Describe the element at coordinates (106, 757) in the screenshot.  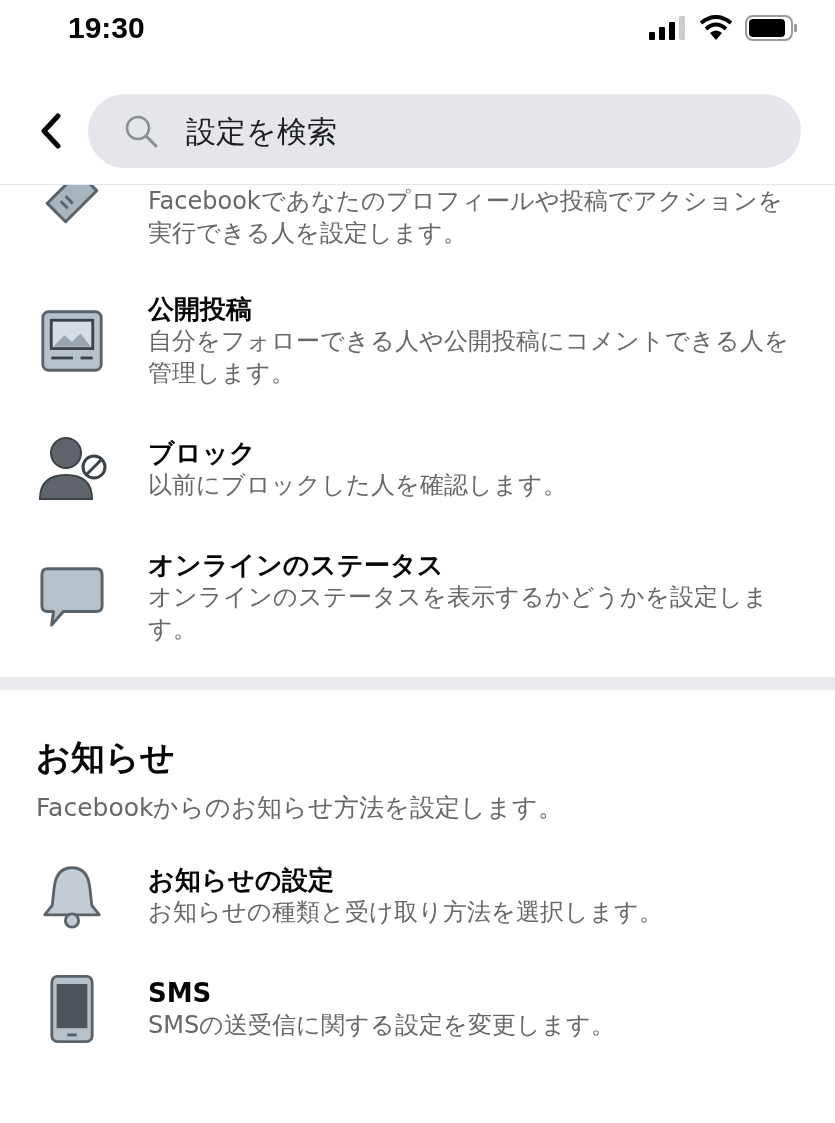
I see `section-title: お知らせ` at that location.